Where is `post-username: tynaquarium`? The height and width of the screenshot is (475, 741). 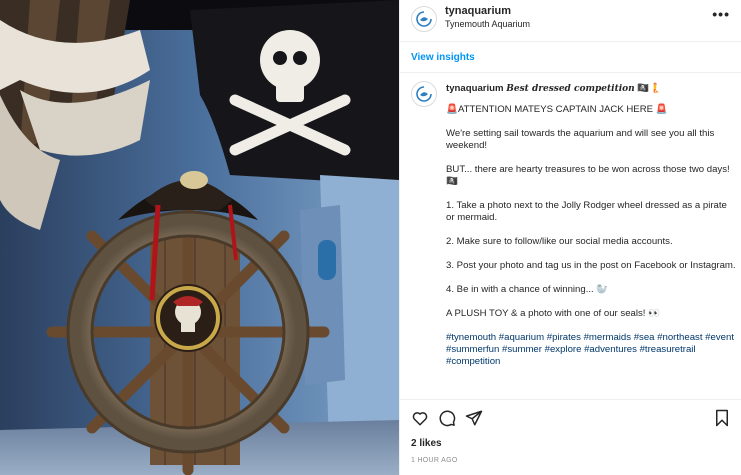 post-username: tynaquarium is located at coordinates (478, 11).